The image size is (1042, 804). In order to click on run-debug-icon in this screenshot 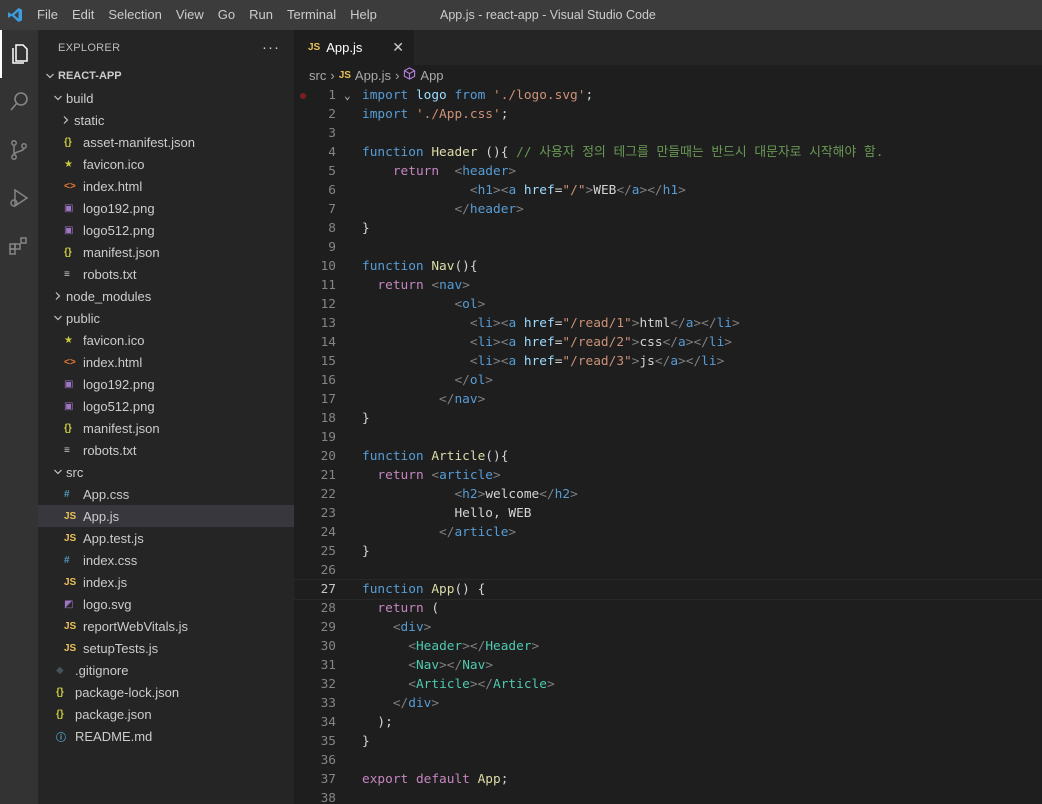, I will do `click(19, 198)`.